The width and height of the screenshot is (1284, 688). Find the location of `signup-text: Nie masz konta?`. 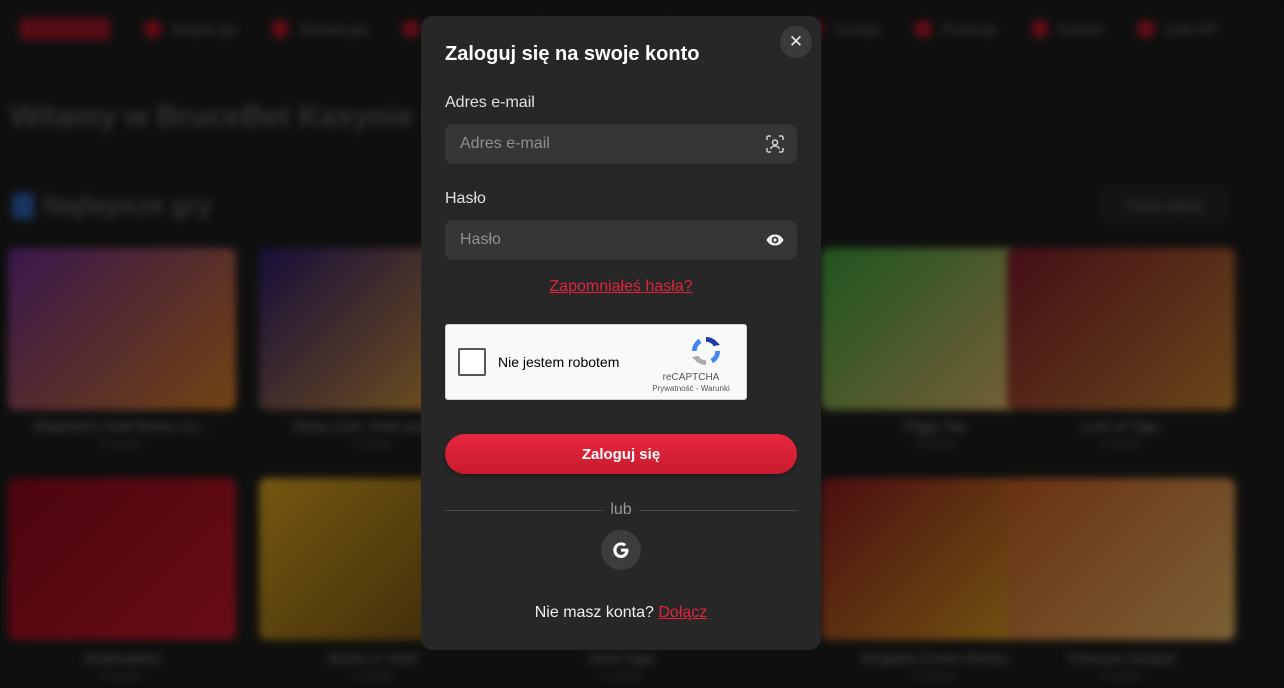

signup-text: Nie masz konta? is located at coordinates (594, 612).